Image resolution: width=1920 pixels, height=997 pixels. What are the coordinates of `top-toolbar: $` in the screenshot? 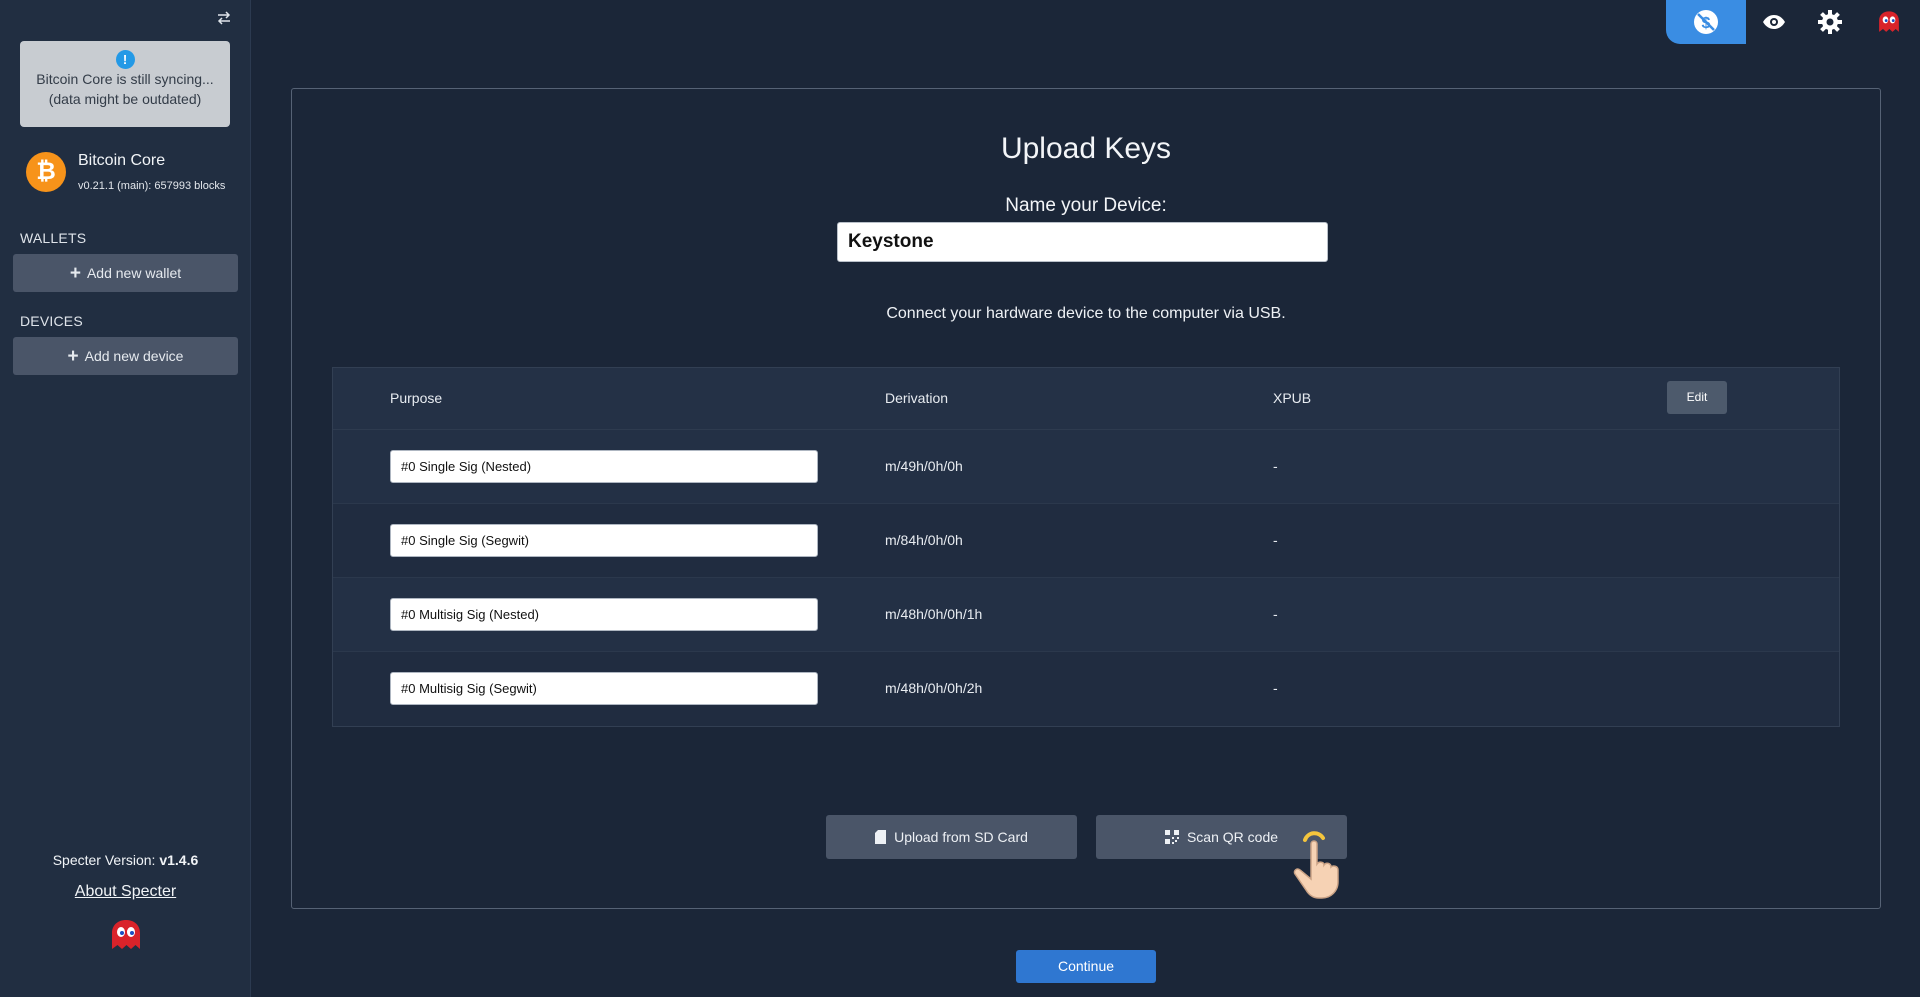 It's located at (1793, 22).